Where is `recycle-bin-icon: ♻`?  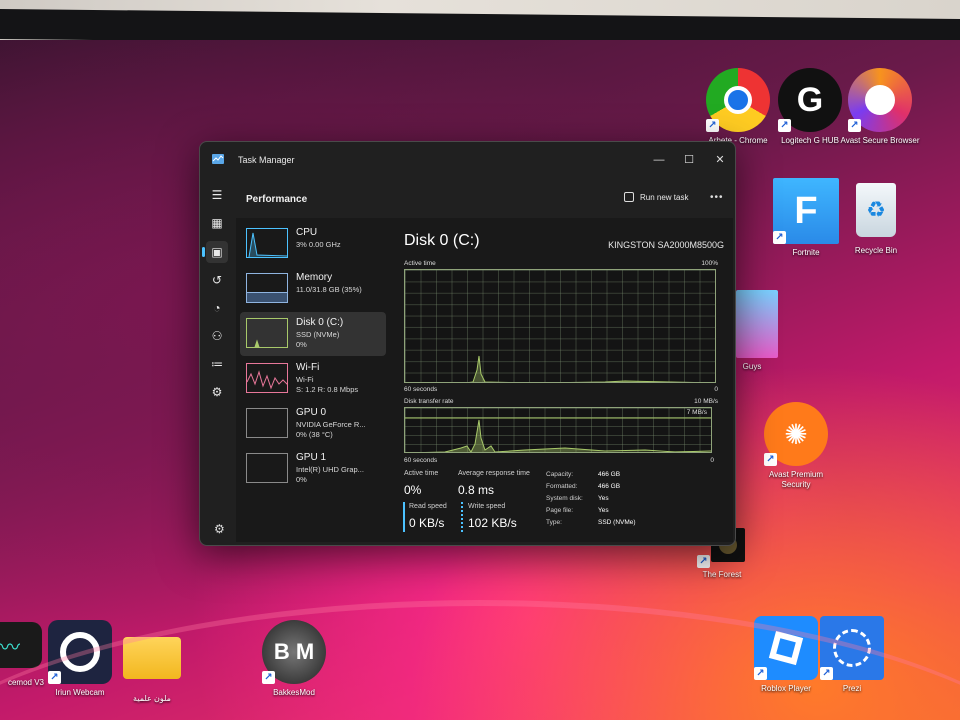 recycle-bin-icon: ♻ is located at coordinates (876, 210).